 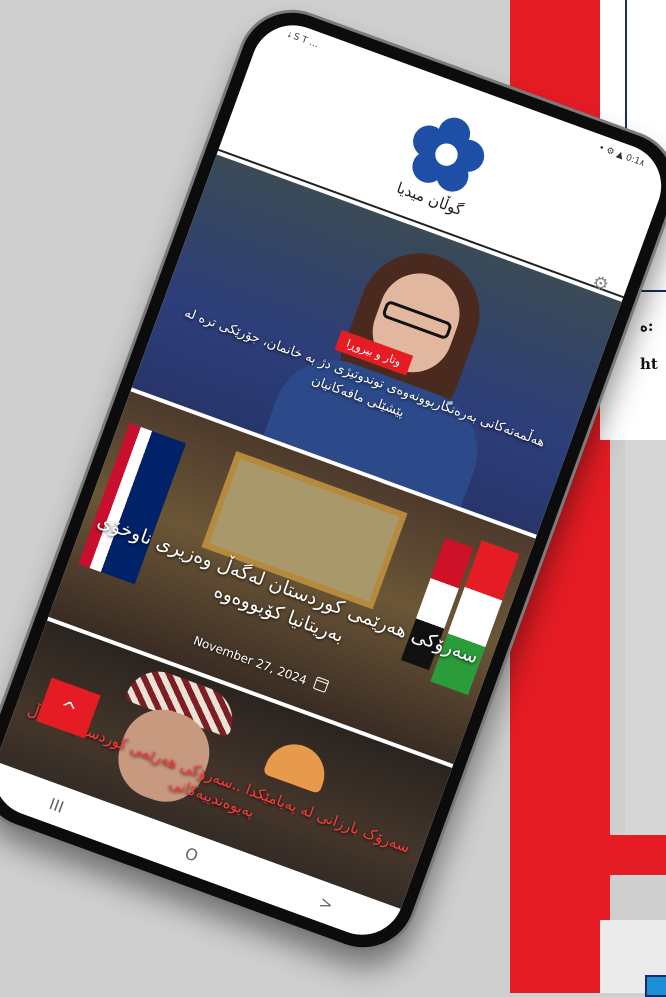 What do you see at coordinates (192, 854) in the screenshot?
I see `home-icon: O` at bounding box center [192, 854].